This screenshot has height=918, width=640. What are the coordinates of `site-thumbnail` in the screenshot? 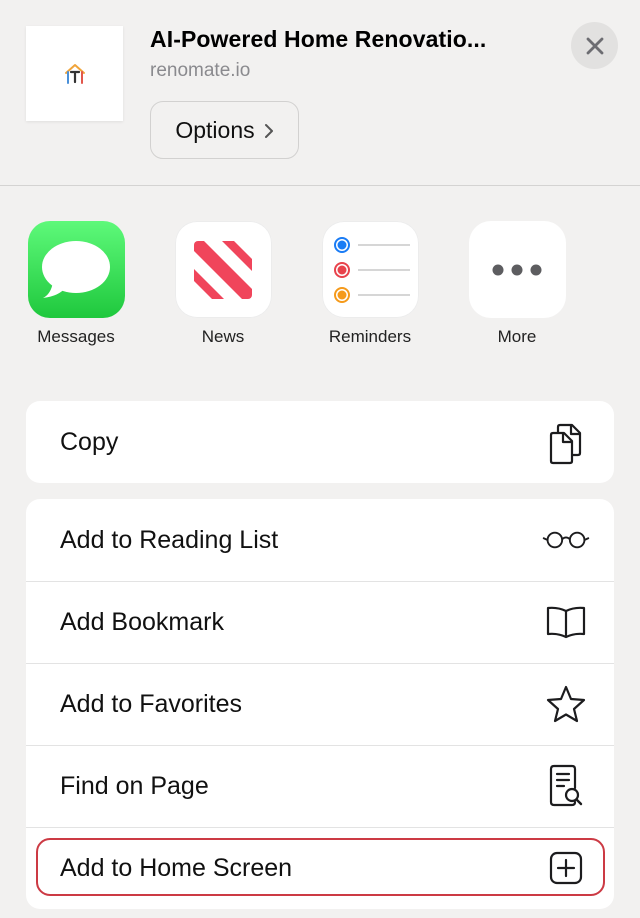 It's located at (74, 73).